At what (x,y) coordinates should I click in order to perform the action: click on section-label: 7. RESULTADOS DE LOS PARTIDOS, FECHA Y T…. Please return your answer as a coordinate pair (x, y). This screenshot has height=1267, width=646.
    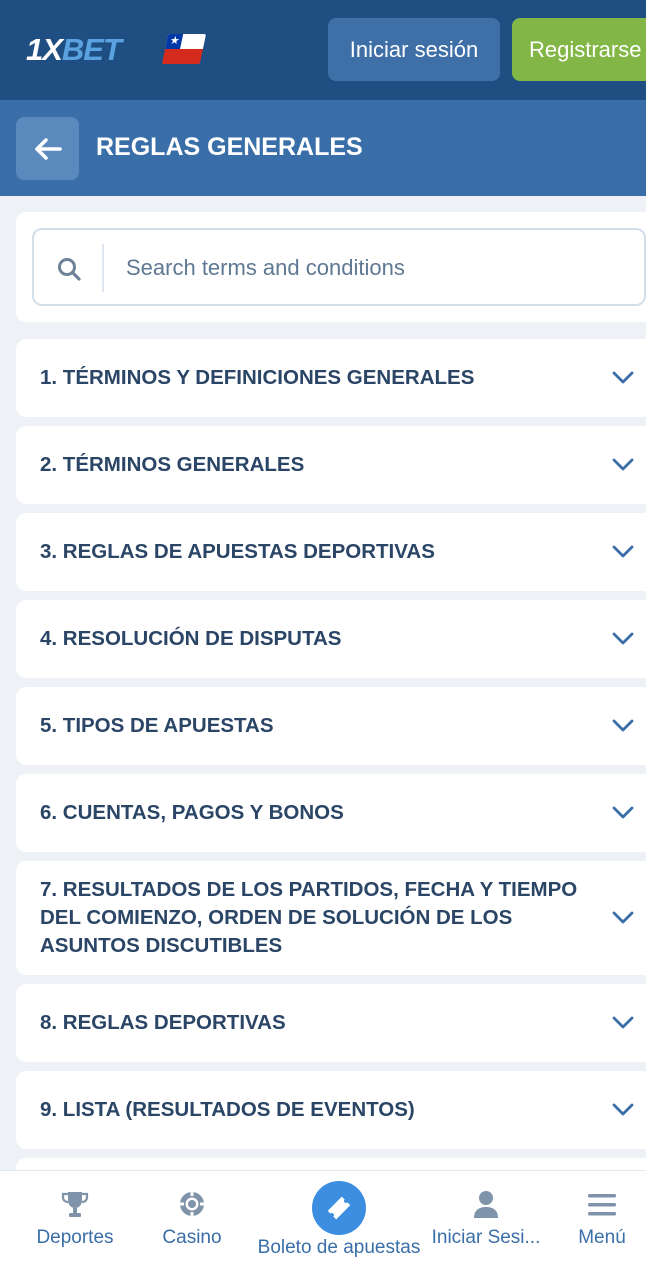
    Looking at the image, I should click on (309, 917).